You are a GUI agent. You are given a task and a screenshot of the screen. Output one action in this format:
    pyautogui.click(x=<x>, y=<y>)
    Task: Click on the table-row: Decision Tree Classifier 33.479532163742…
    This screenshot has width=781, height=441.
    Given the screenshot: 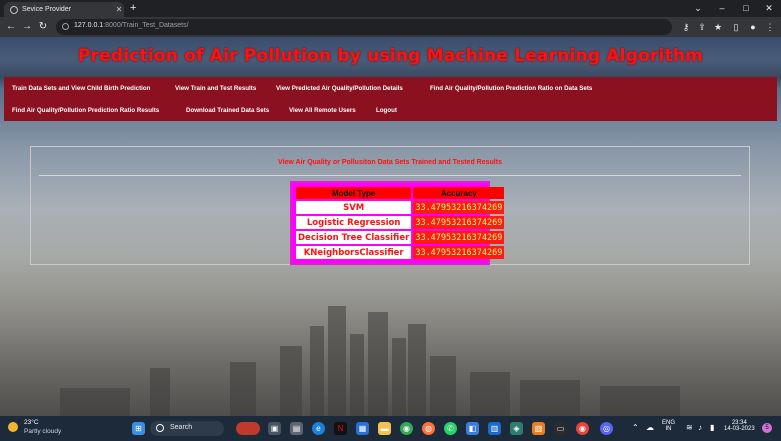 What is the action you would take?
    pyautogui.click(x=400, y=237)
    